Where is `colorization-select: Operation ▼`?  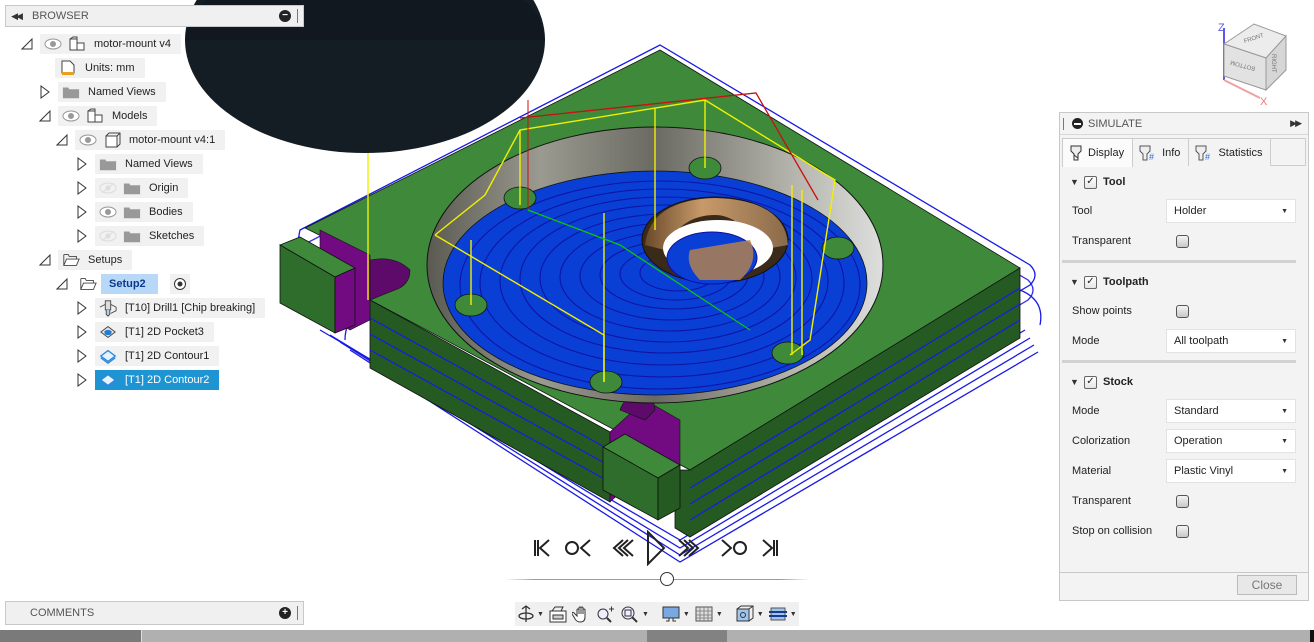 colorization-select: Operation ▼ is located at coordinates (1231, 441).